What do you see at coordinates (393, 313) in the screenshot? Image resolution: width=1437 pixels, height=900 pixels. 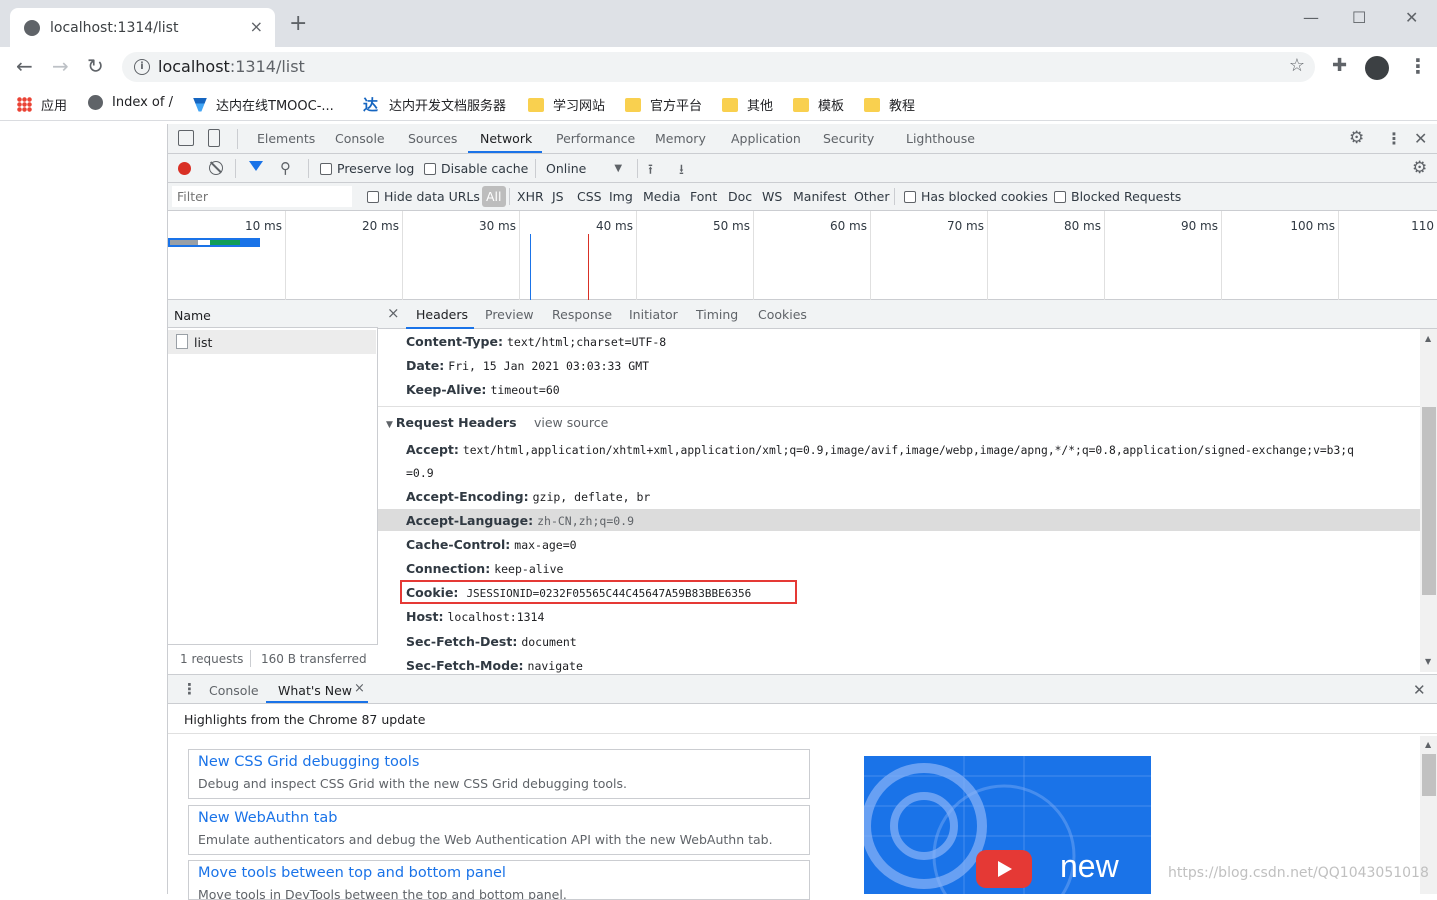 I see `details-close-icon: ×` at bounding box center [393, 313].